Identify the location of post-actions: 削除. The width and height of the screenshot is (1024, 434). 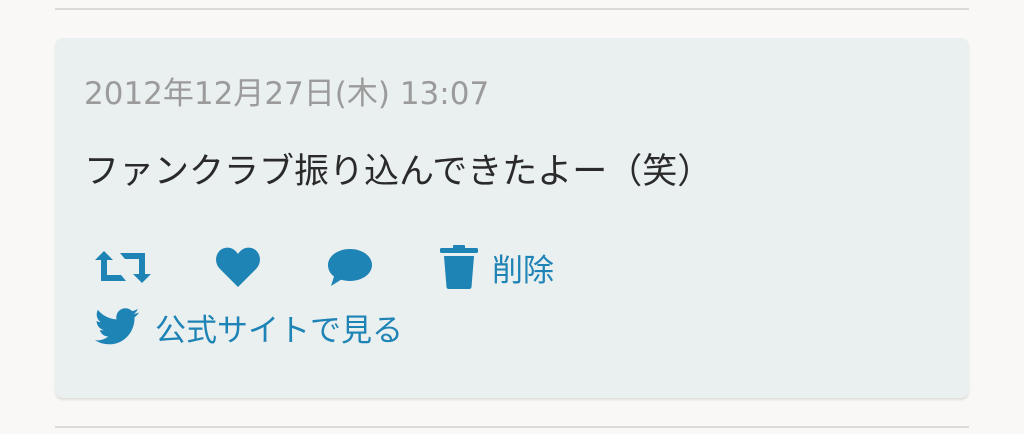
(375, 267).